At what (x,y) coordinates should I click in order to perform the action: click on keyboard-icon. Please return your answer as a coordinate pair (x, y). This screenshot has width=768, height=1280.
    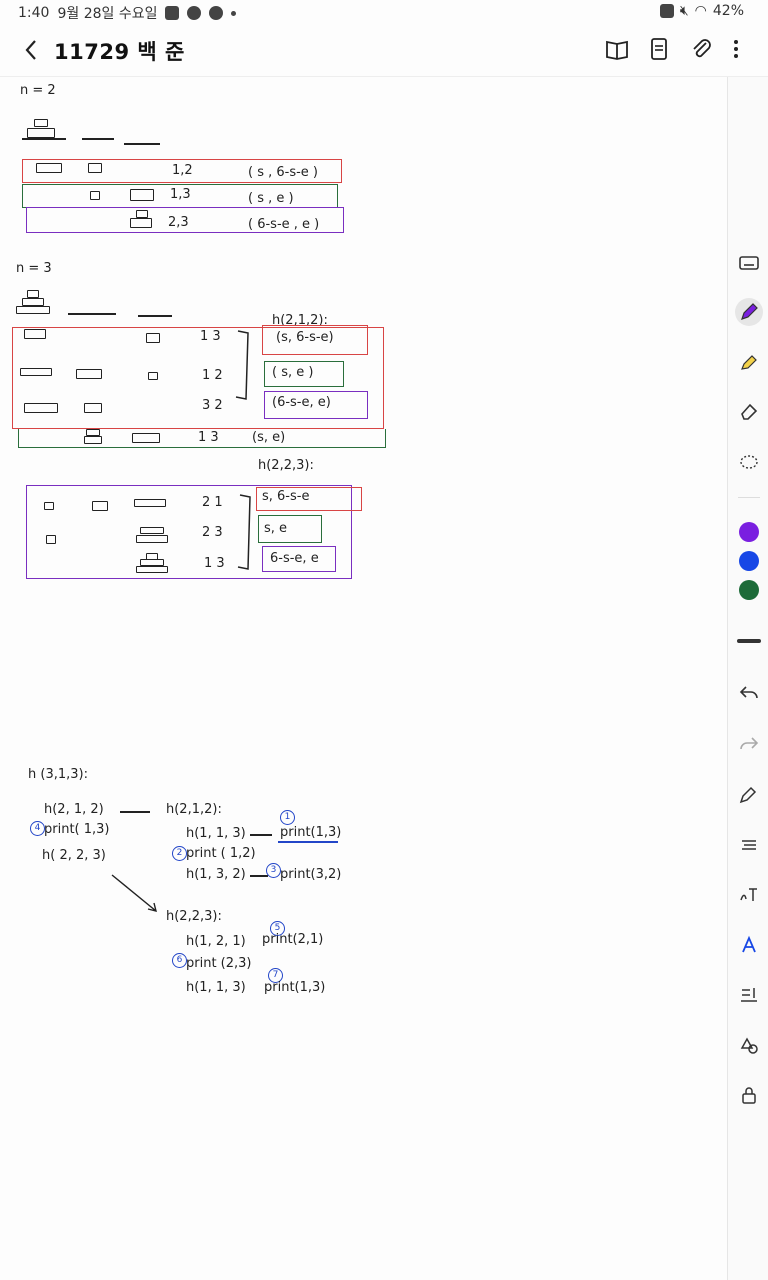
    Looking at the image, I should click on (749, 263).